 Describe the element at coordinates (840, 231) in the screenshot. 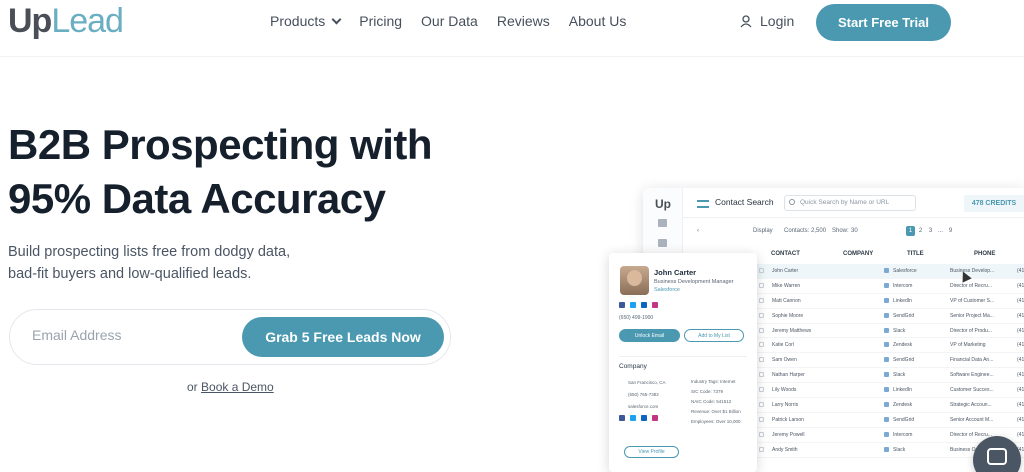

I see `show-label: Show:` at that location.